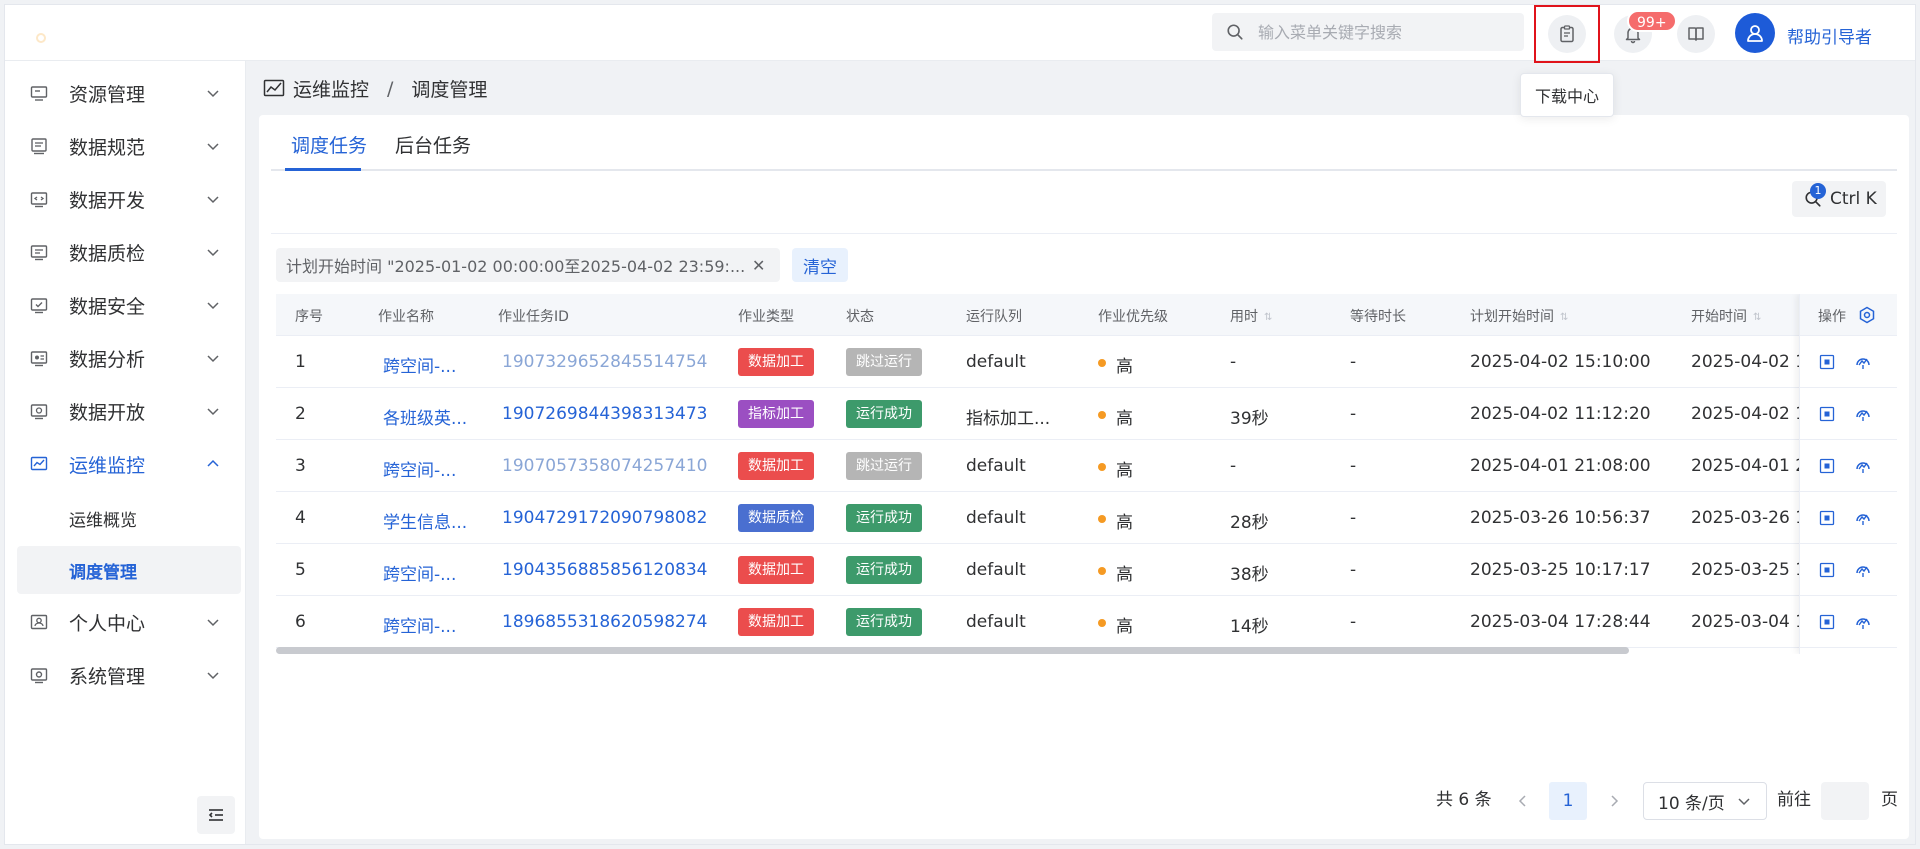 Image resolution: width=1920 pixels, height=849 pixels. I want to click on column-header-sortable: 开始时间 ⇅, so click(1726, 316).